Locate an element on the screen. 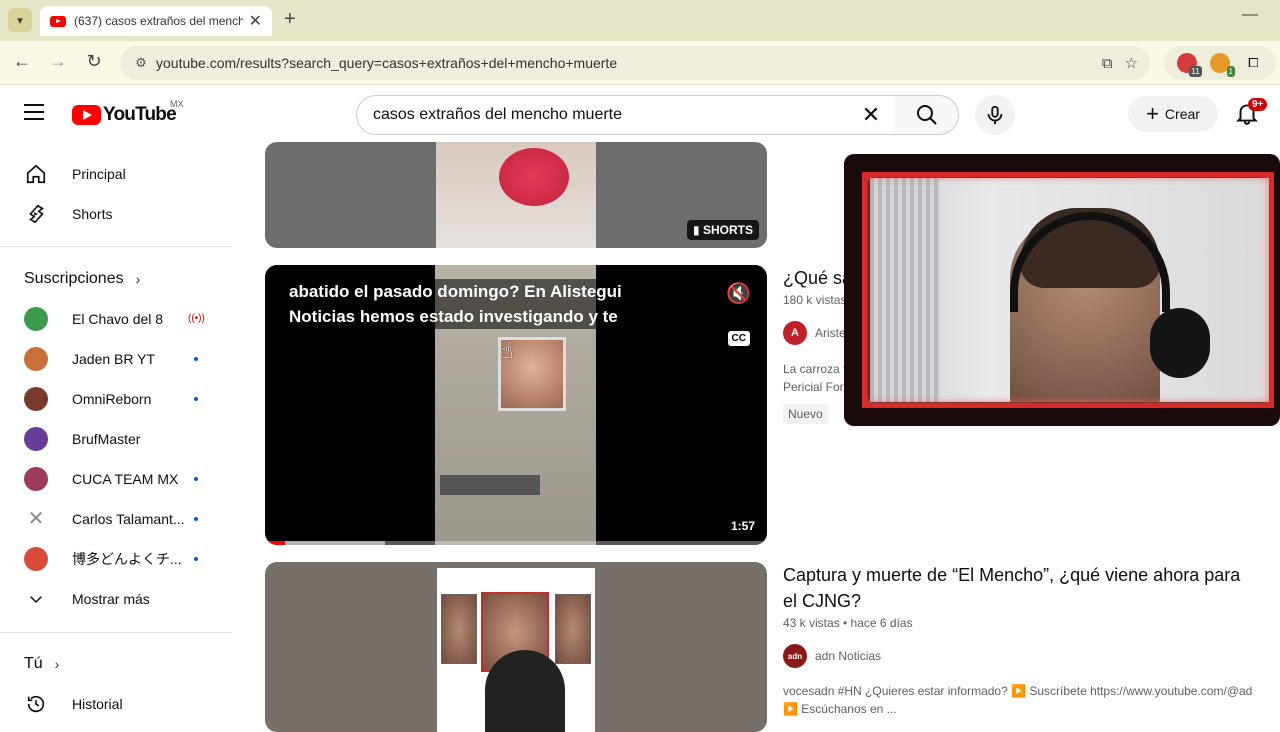 Image resolution: width=1280 pixels, height=732 pixels. extension-icon: 1 is located at coordinates (1222, 65).